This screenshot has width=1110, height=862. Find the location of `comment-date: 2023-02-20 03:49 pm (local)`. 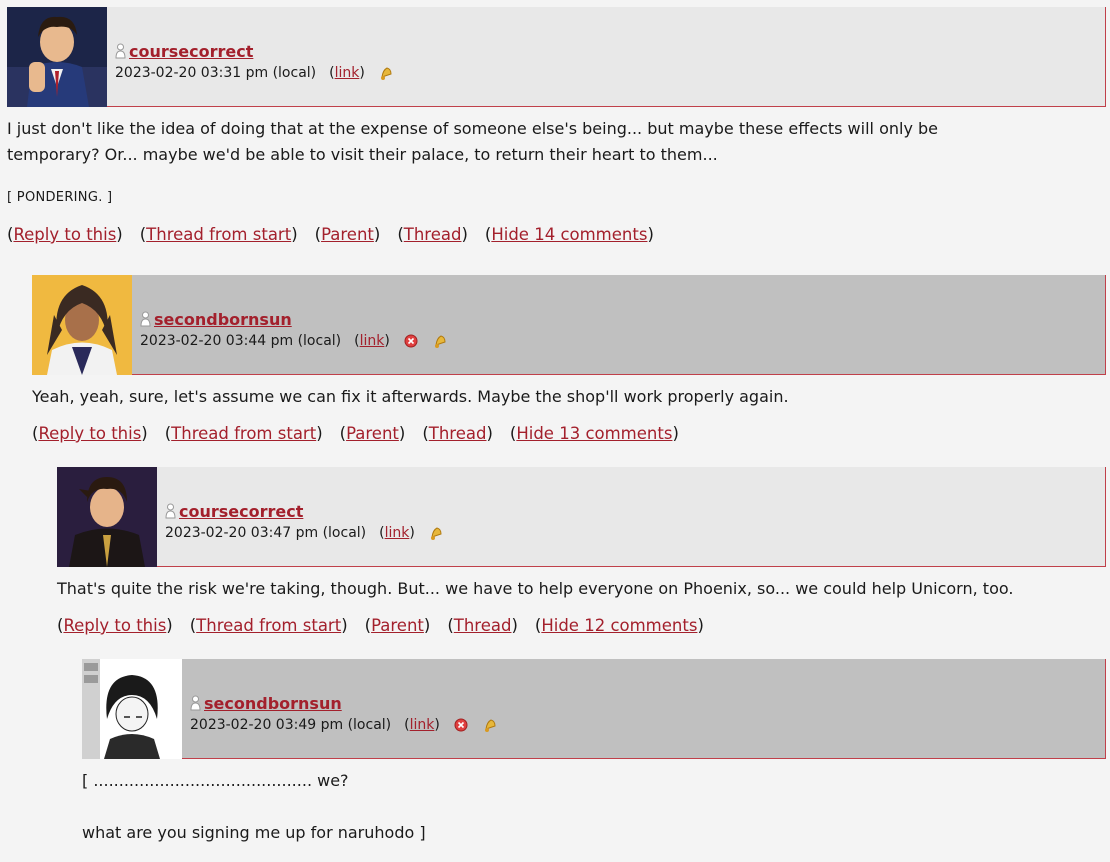

comment-date: 2023-02-20 03:49 pm (local) is located at coordinates (291, 725).